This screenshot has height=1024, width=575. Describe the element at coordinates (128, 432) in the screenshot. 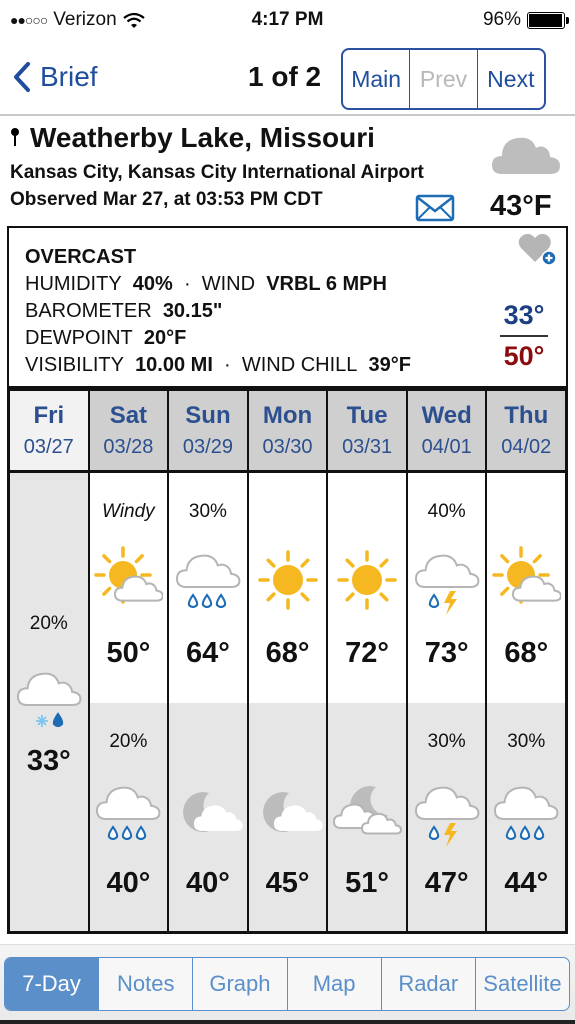

I see `day-header: Sat 03/28` at that location.